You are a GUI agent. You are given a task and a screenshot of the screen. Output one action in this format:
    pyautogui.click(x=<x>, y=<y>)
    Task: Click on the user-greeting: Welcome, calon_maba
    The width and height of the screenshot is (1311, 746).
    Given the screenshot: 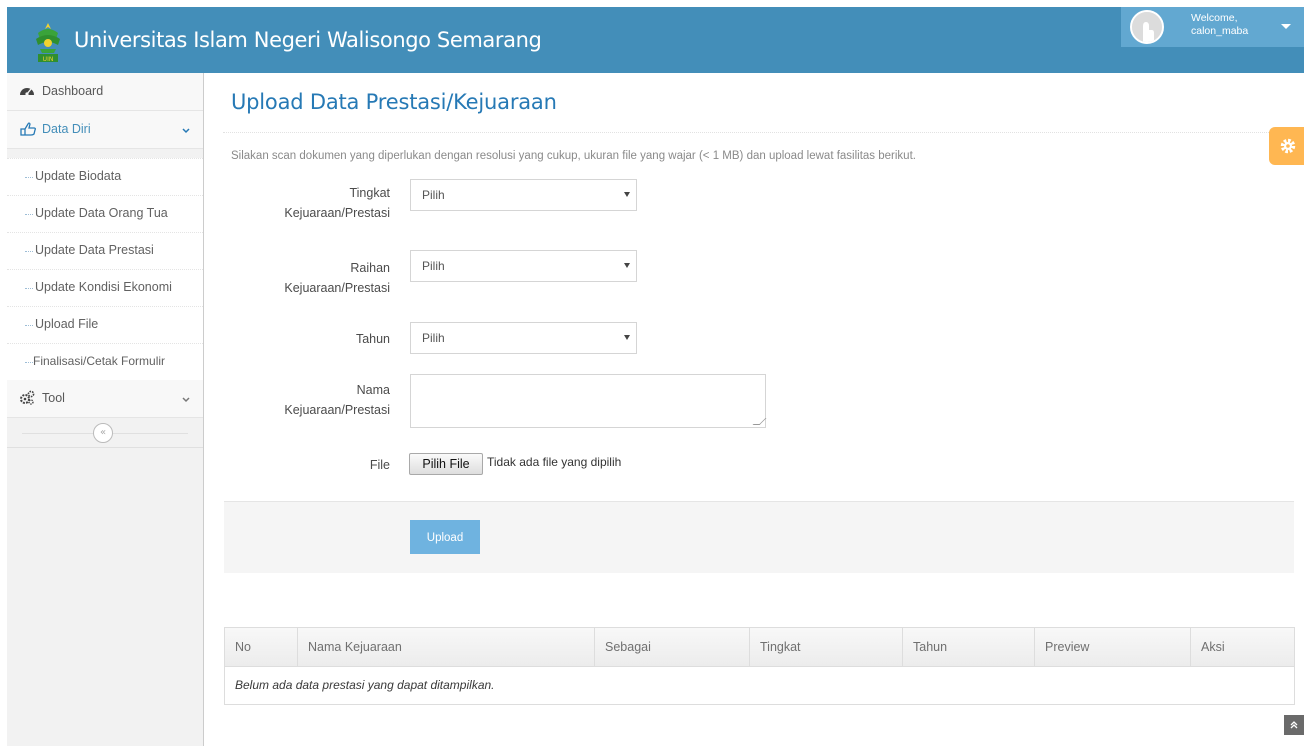 What is the action you would take?
    pyautogui.click(x=1219, y=25)
    